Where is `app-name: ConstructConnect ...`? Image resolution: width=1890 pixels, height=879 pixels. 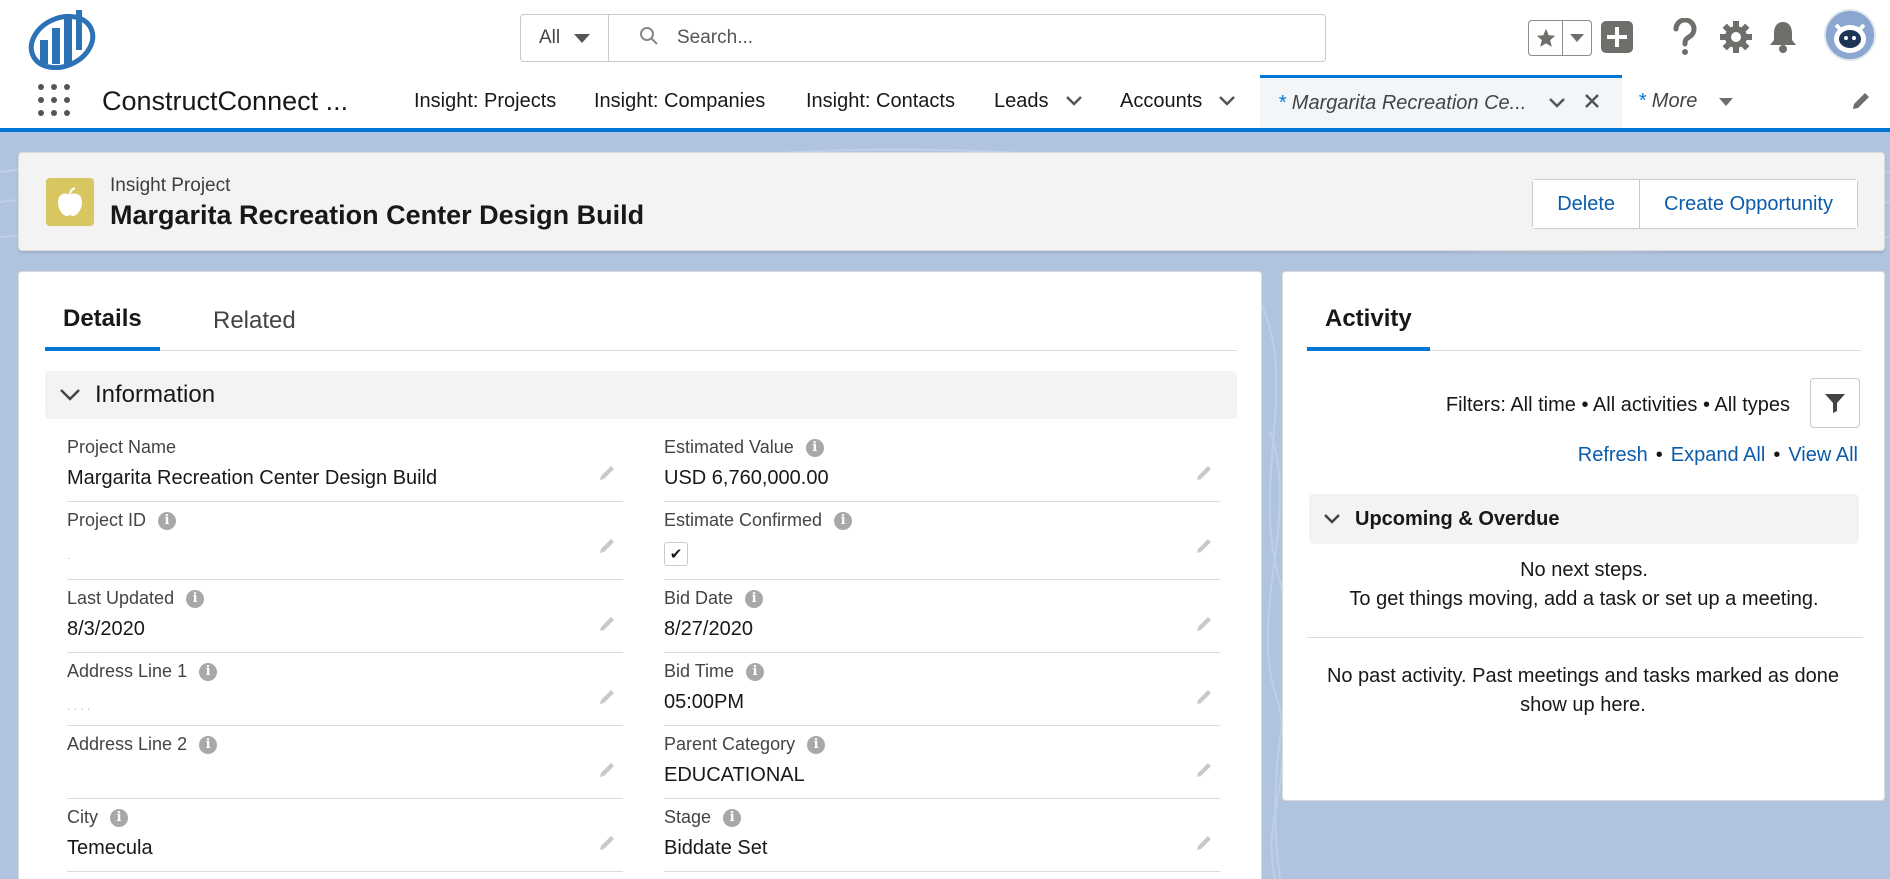
app-name: ConstructConnect ... is located at coordinates (225, 101).